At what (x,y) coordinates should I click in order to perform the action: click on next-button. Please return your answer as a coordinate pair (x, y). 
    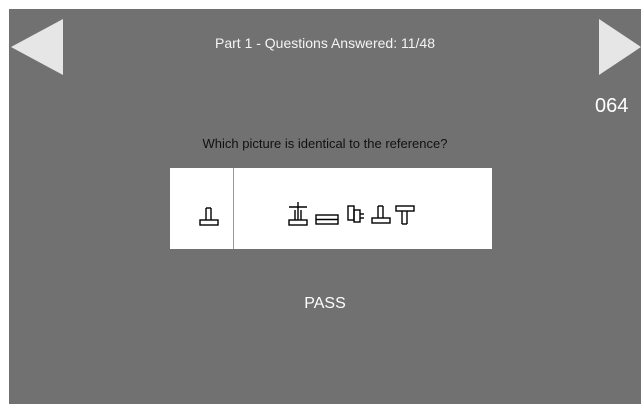
    Looking at the image, I should click on (620, 47).